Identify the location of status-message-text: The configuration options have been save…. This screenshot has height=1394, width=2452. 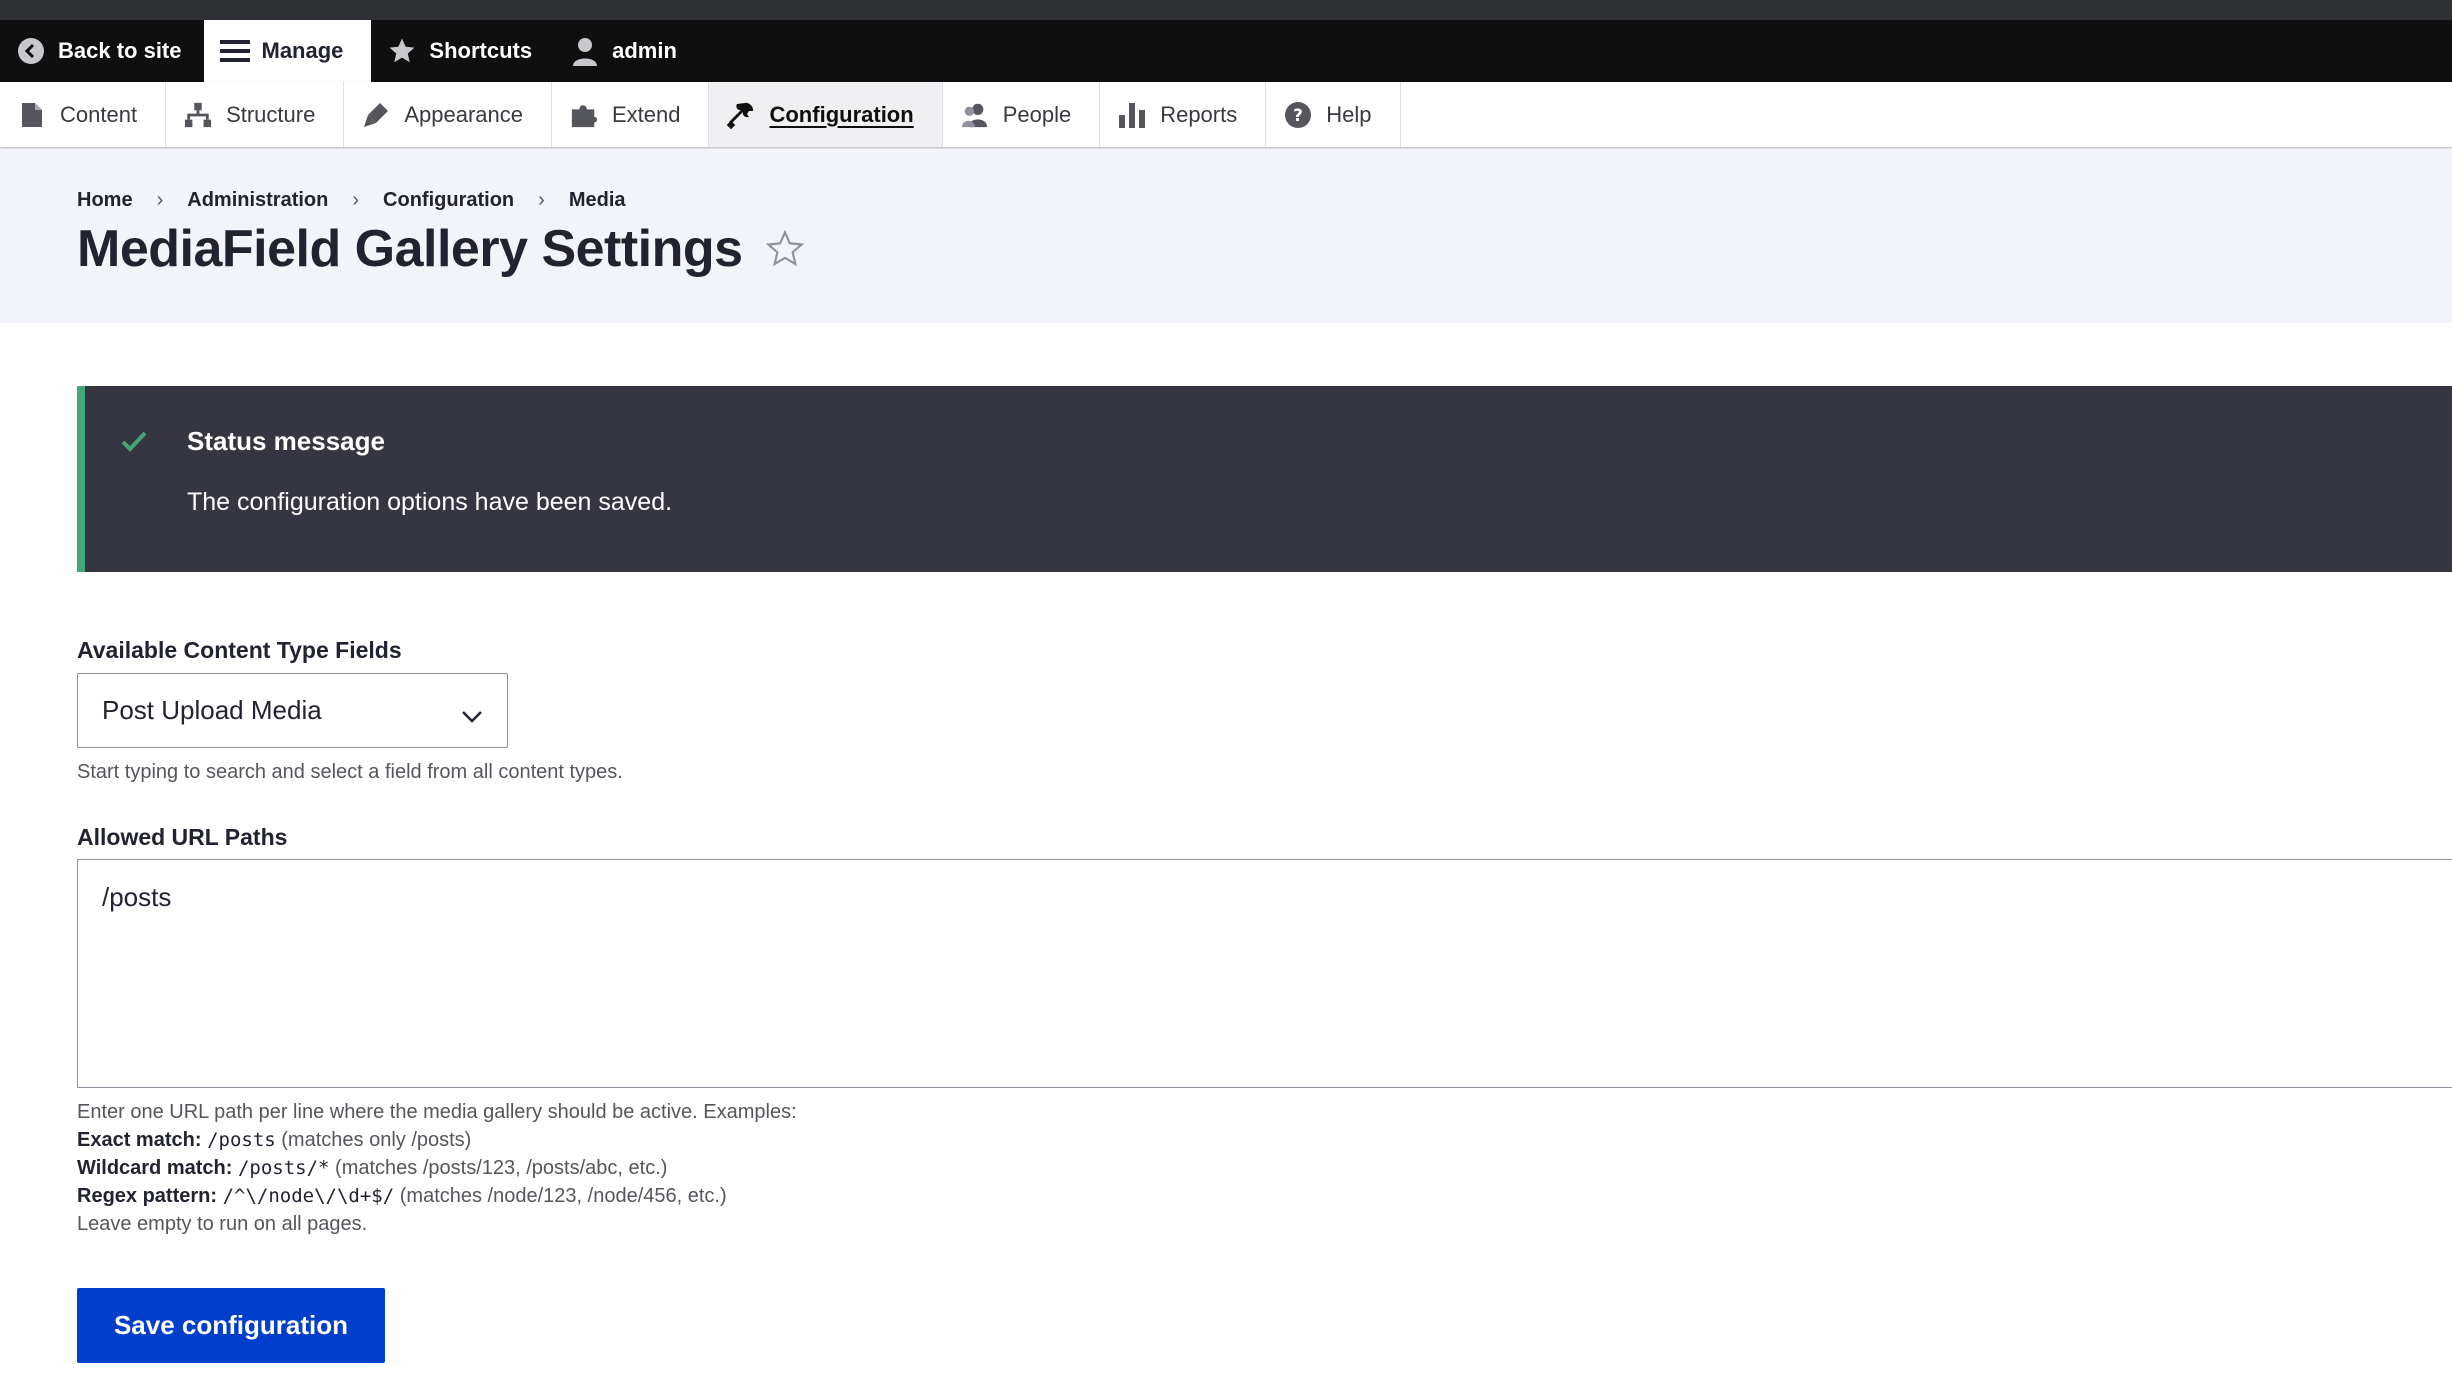
(430, 502).